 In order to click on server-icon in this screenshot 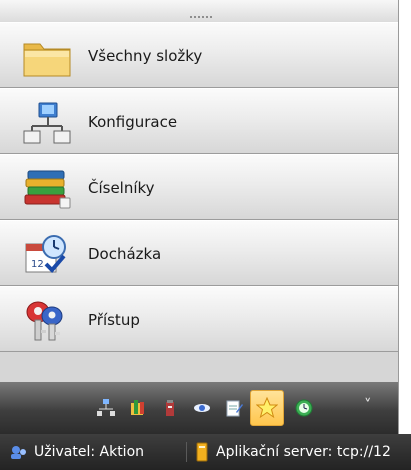, I will do `click(202, 452)`.